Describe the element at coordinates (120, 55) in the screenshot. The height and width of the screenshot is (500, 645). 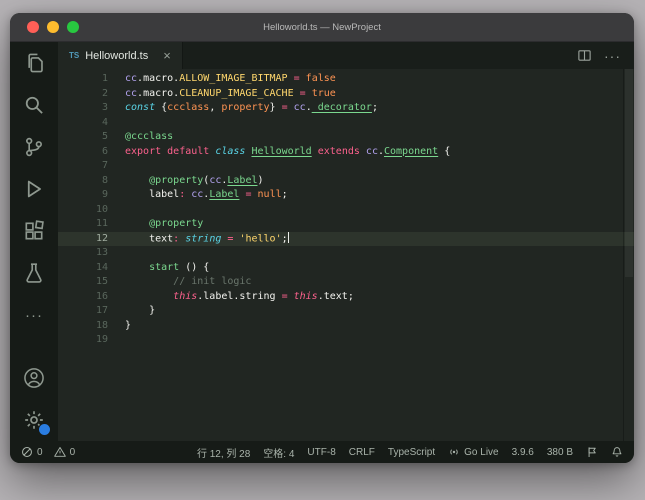
I see `tab-helloworld: TS Helloworld.ts ×` at that location.